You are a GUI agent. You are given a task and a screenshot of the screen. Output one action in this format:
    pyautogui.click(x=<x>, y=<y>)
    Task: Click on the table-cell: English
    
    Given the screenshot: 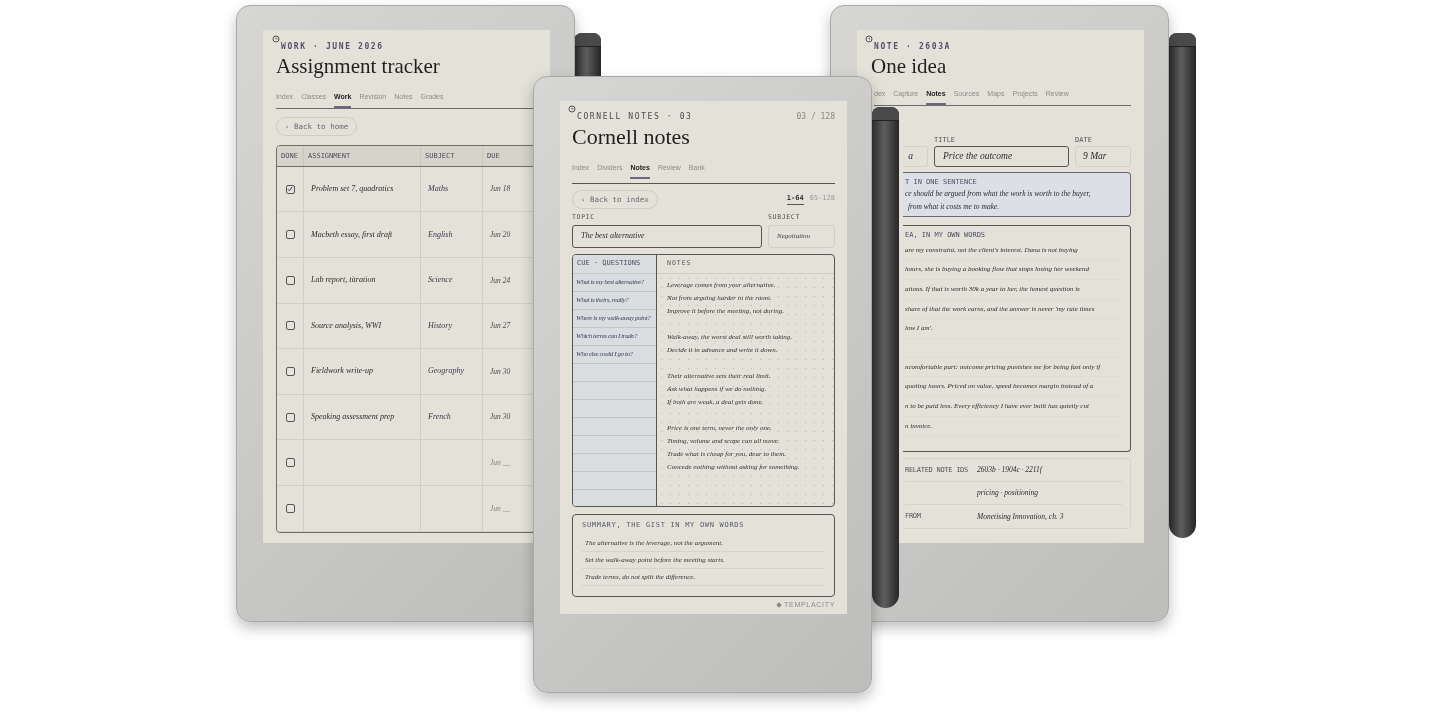 What is the action you would take?
    pyautogui.click(x=440, y=234)
    